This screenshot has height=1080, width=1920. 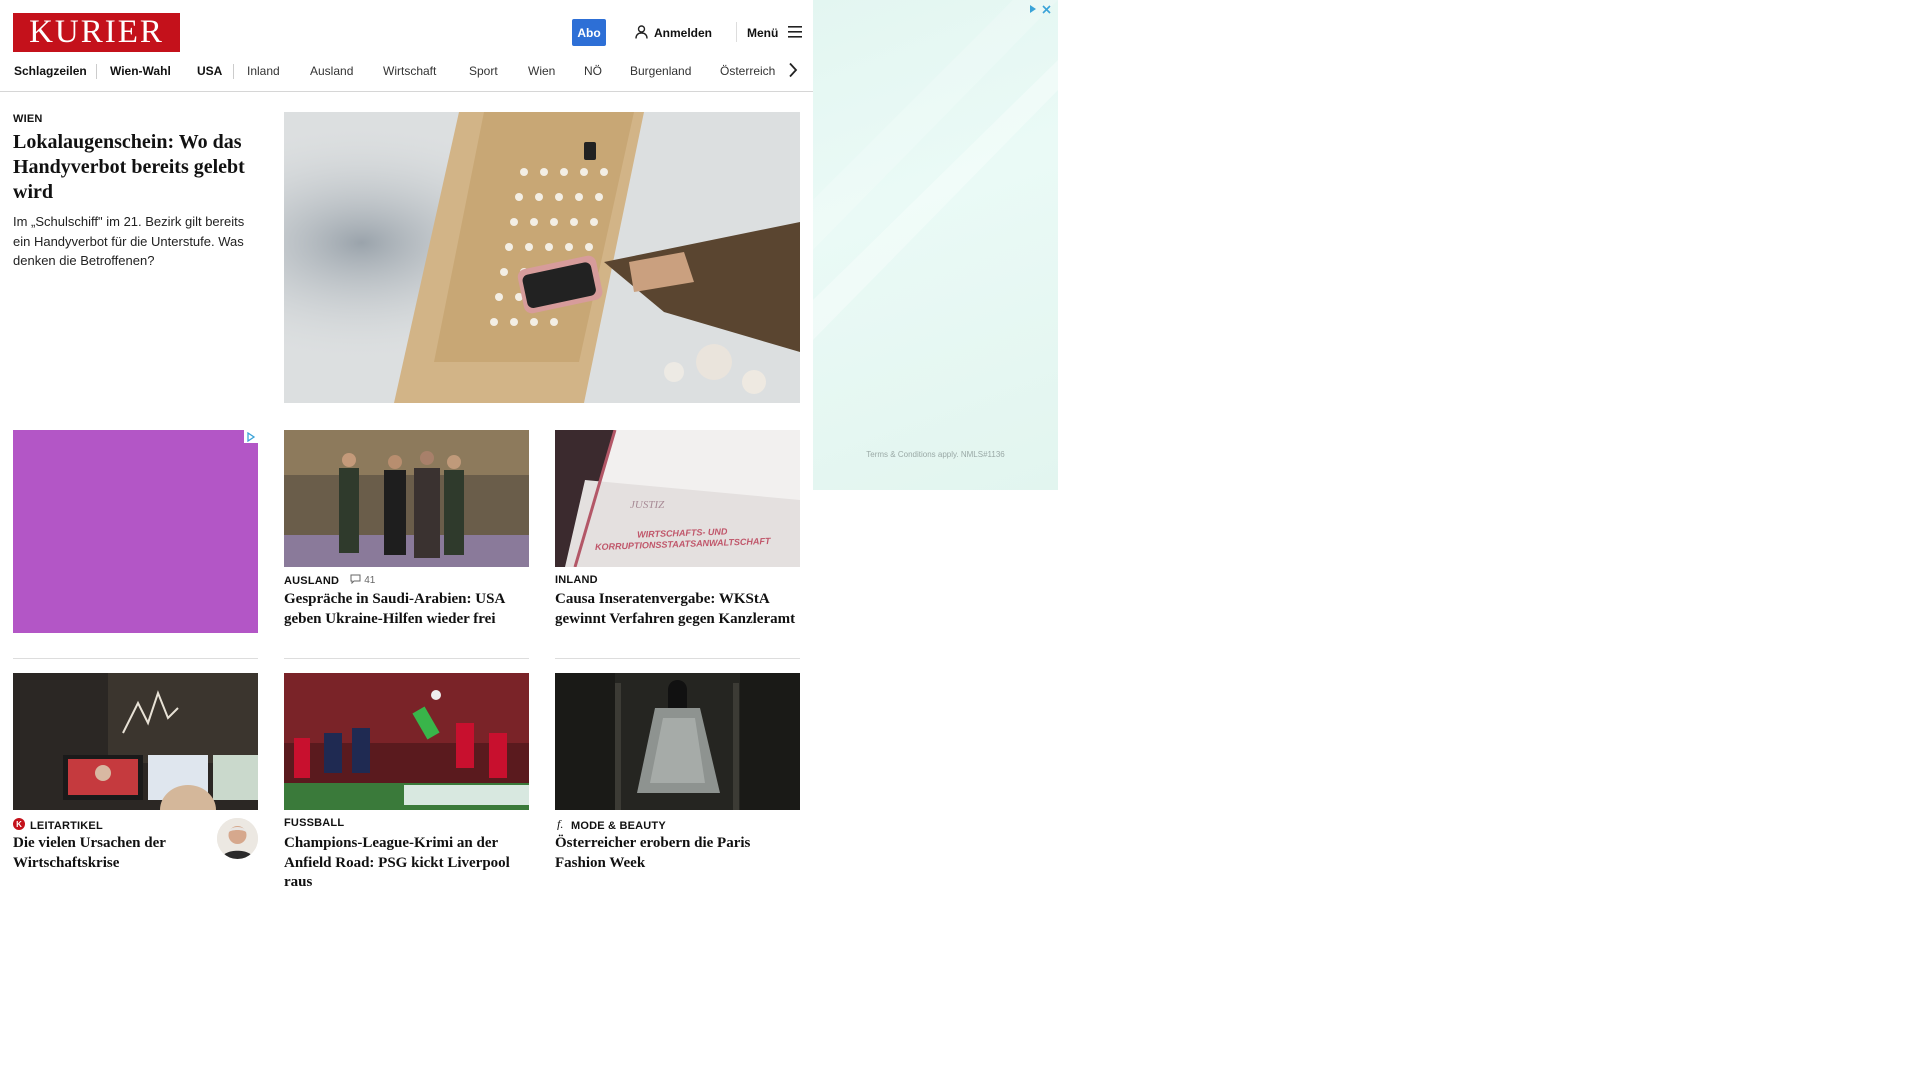 What do you see at coordinates (1046, 10) in the screenshot?
I see `close-ad-icon` at bounding box center [1046, 10].